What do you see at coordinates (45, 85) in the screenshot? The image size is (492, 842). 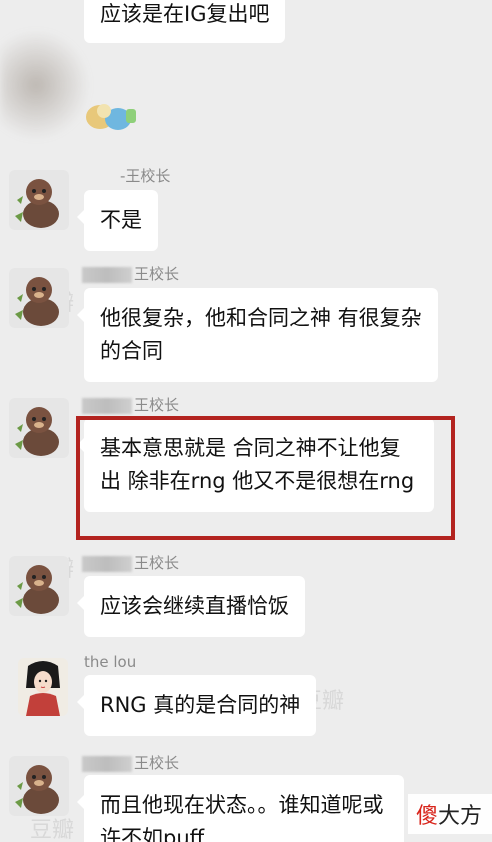 I see `blurred-avatar-remnant` at bounding box center [45, 85].